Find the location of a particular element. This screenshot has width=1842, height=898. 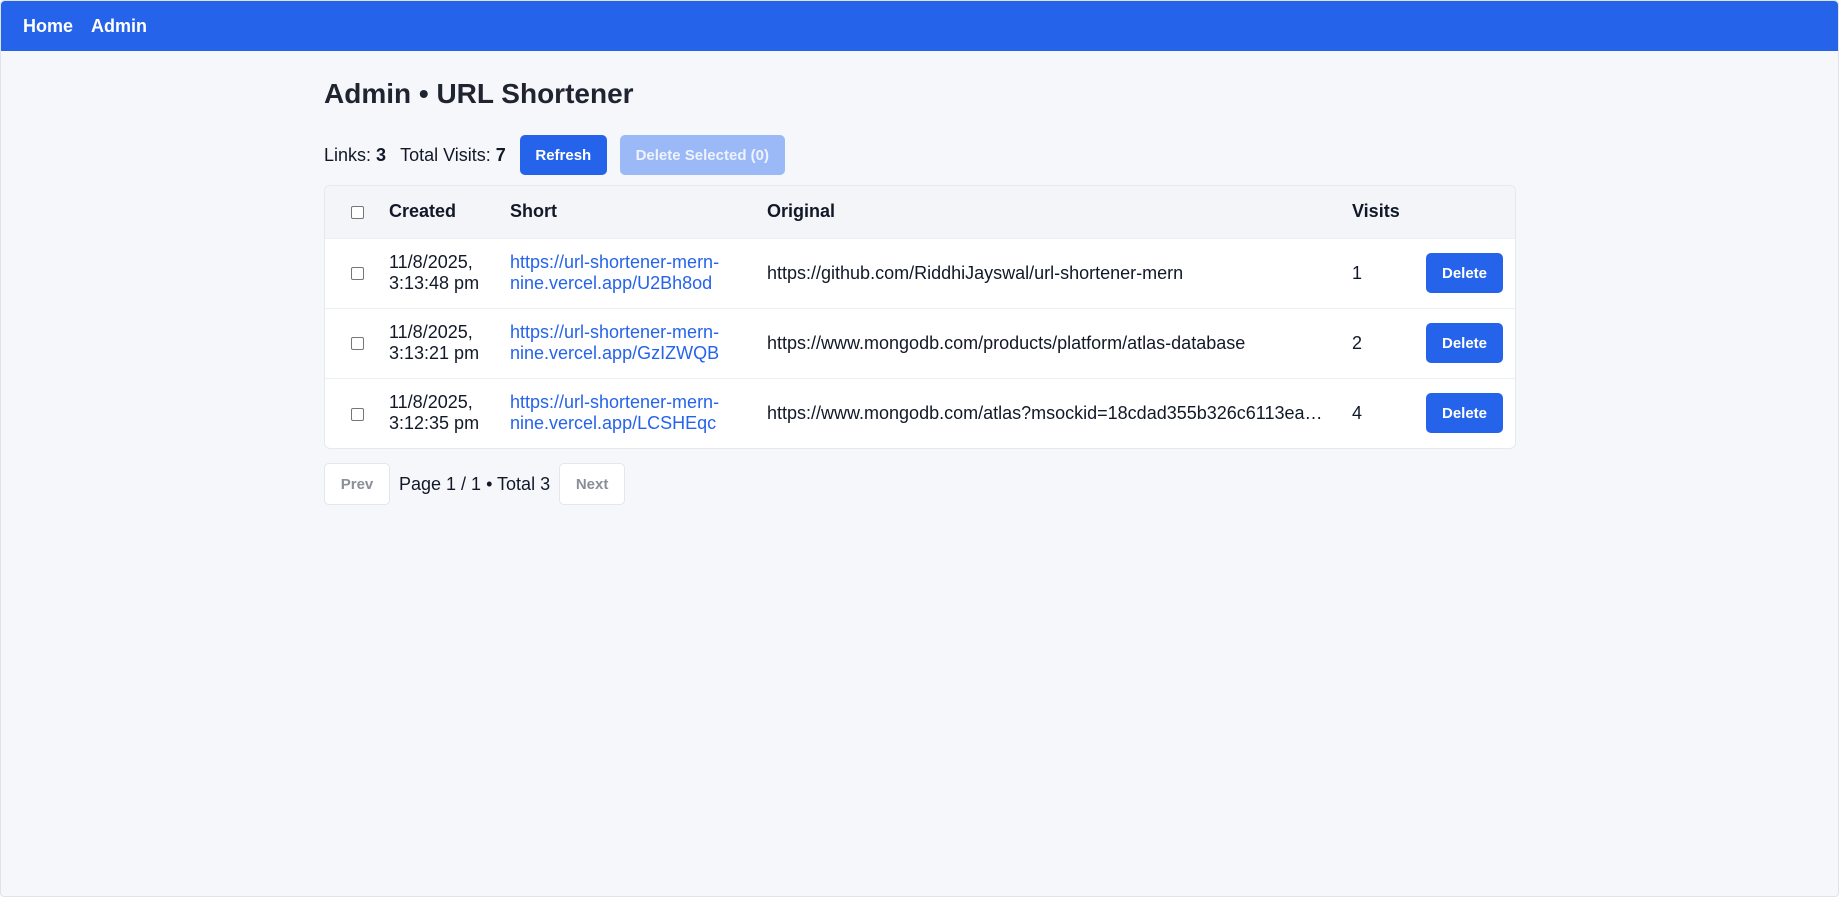

visits-cell: 4 is located at coordinates (1357, 412).